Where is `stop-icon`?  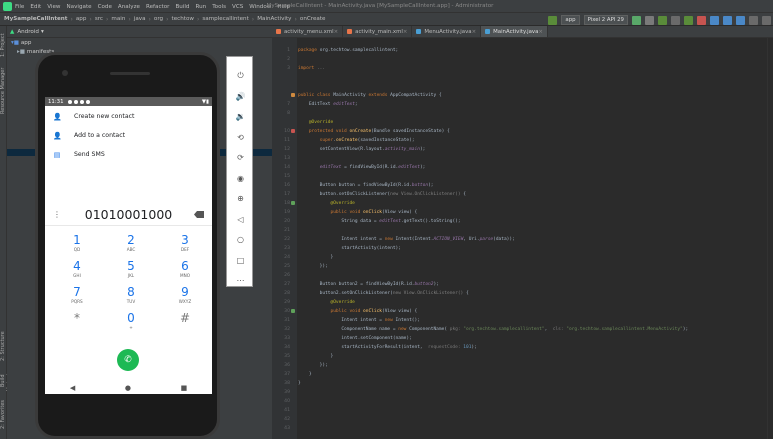 stop-icon is located at coordinates (701, 20).